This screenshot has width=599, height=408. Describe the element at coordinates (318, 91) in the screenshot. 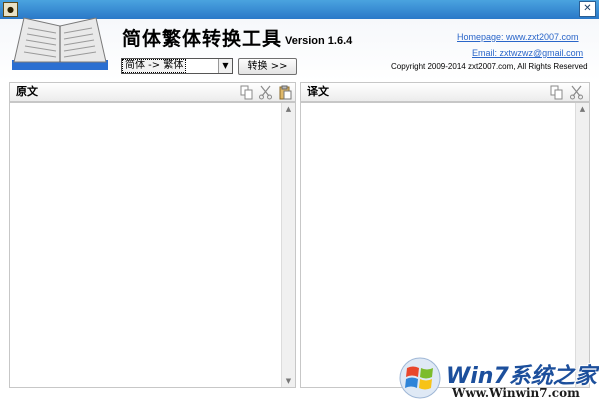

I see `target-panel-title: 译文` at that location.